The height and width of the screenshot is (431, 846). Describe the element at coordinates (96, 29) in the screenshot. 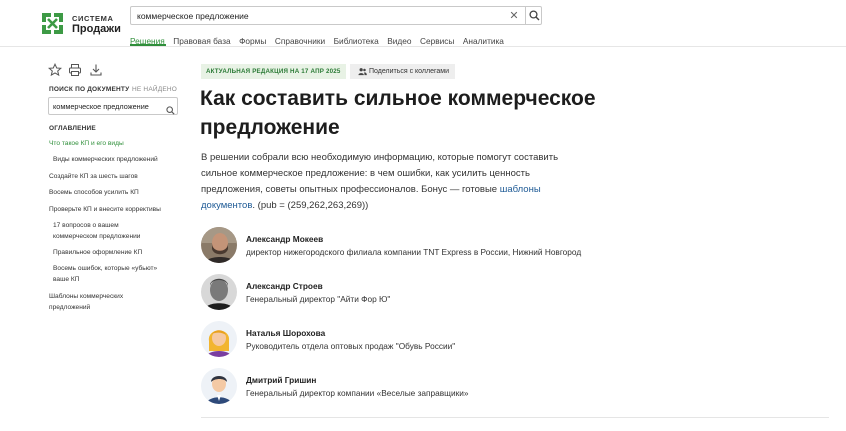

I see `logo-text-bottom: Продажи` at that location.